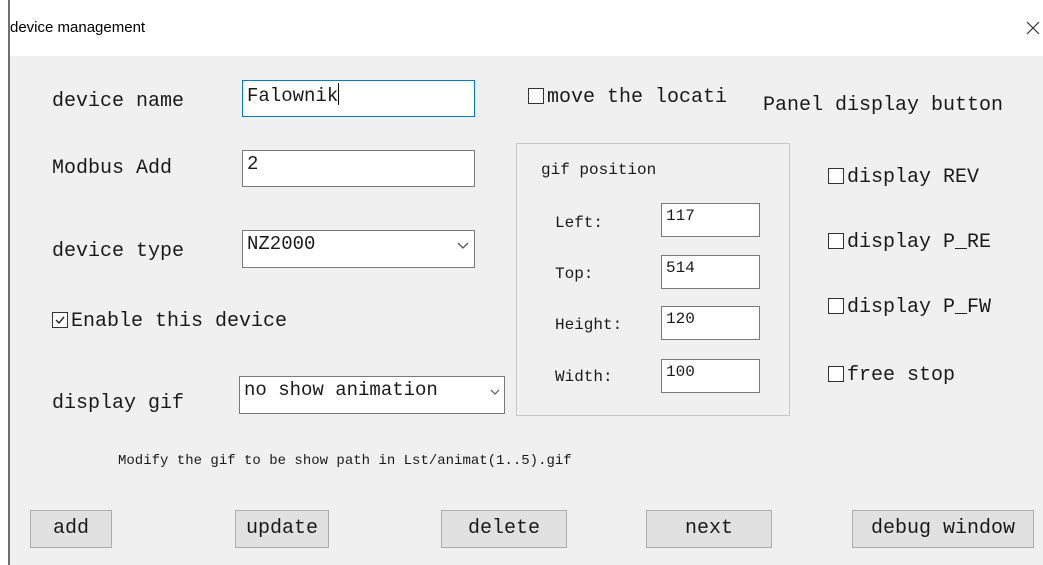  I want to click on device-name-value: Falownik, so click(293, 96).